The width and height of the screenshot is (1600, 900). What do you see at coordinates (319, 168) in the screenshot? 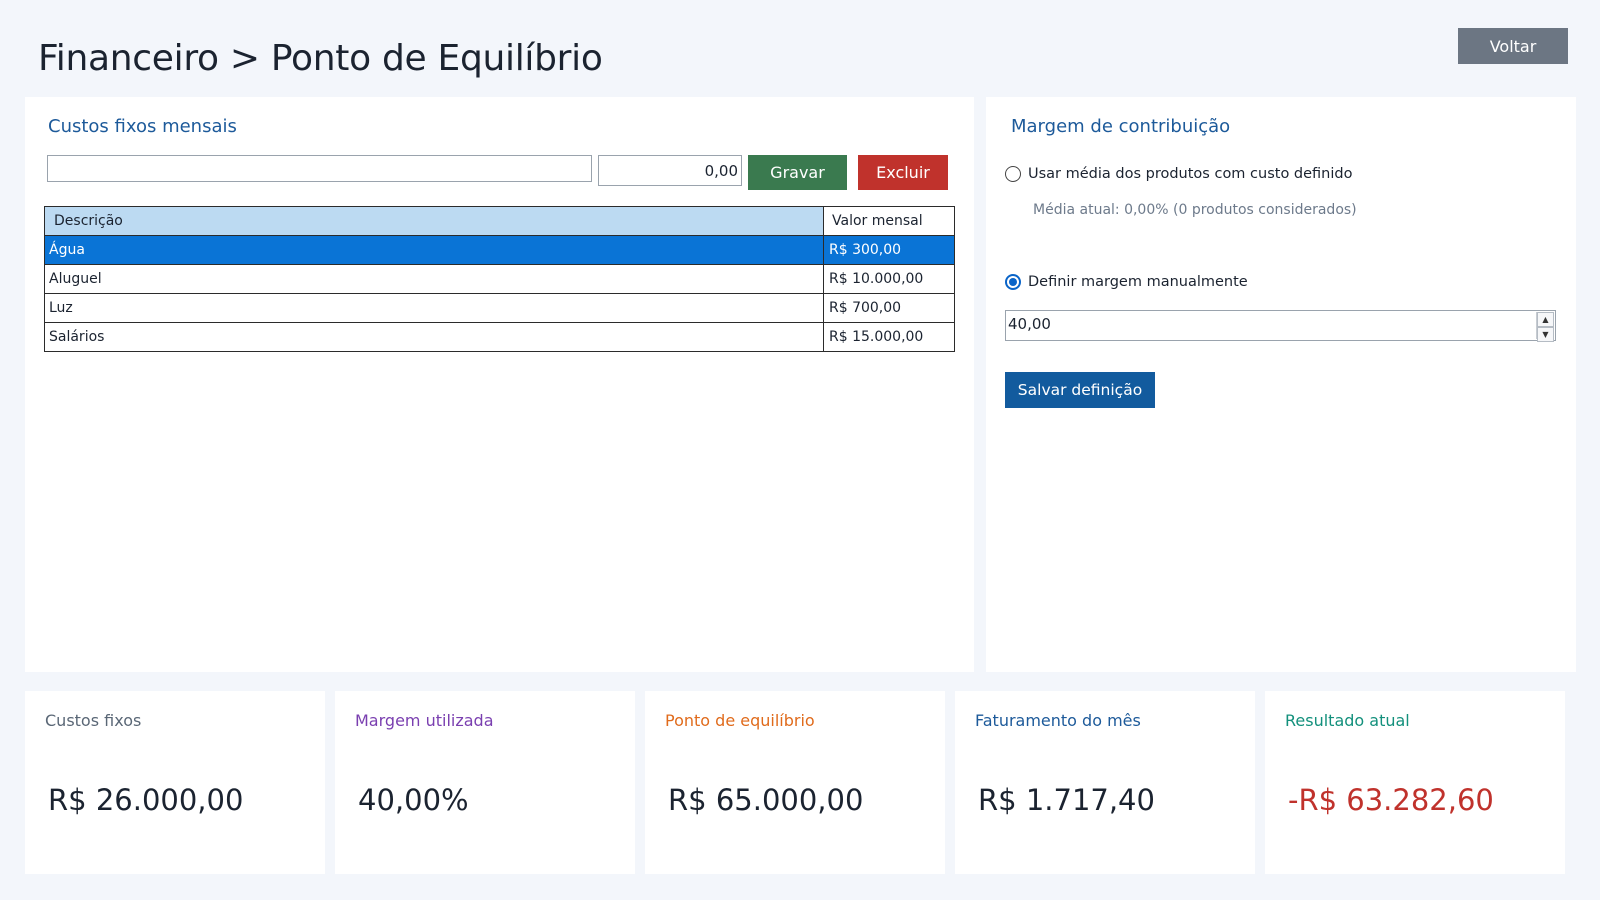
I see `cost-description-input` at bounding box center [319, 168].